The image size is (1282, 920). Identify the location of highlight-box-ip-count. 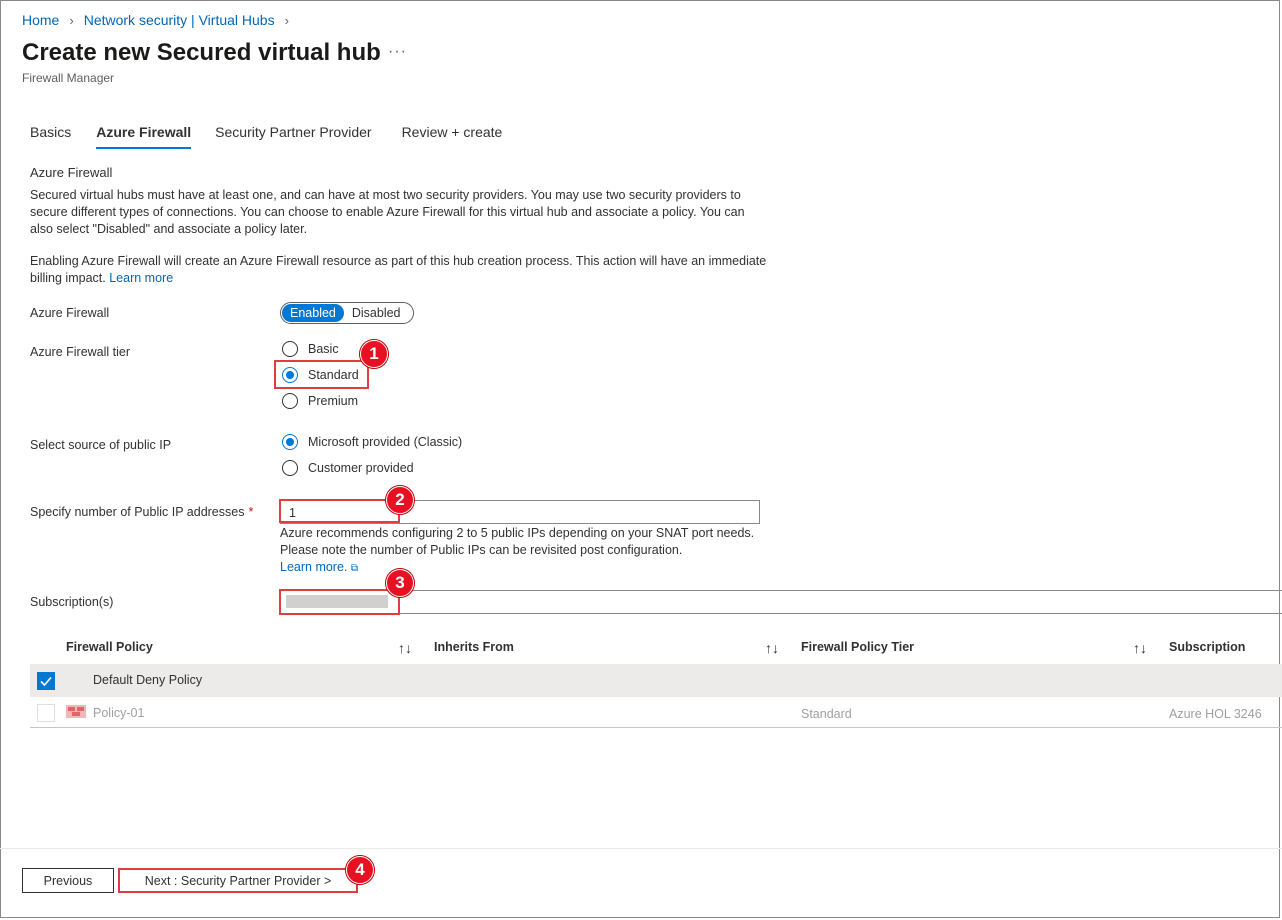
(339, 511).